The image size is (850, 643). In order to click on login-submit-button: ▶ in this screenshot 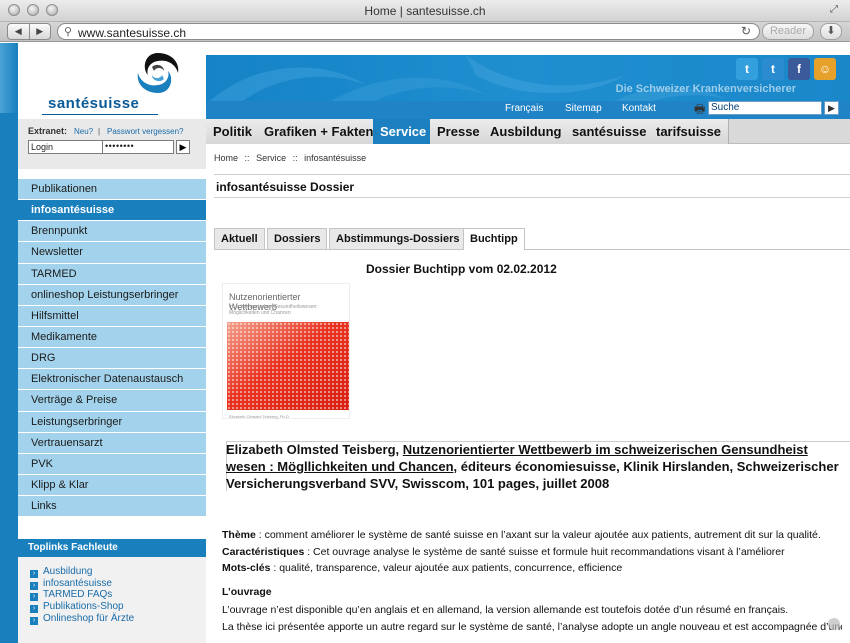, I will do `click(183, 147)`.